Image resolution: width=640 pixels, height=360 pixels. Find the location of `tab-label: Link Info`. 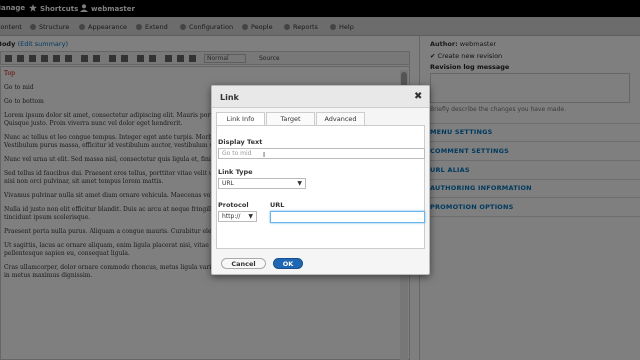

tab-label: Link Info is located at coordinates (240, 119).